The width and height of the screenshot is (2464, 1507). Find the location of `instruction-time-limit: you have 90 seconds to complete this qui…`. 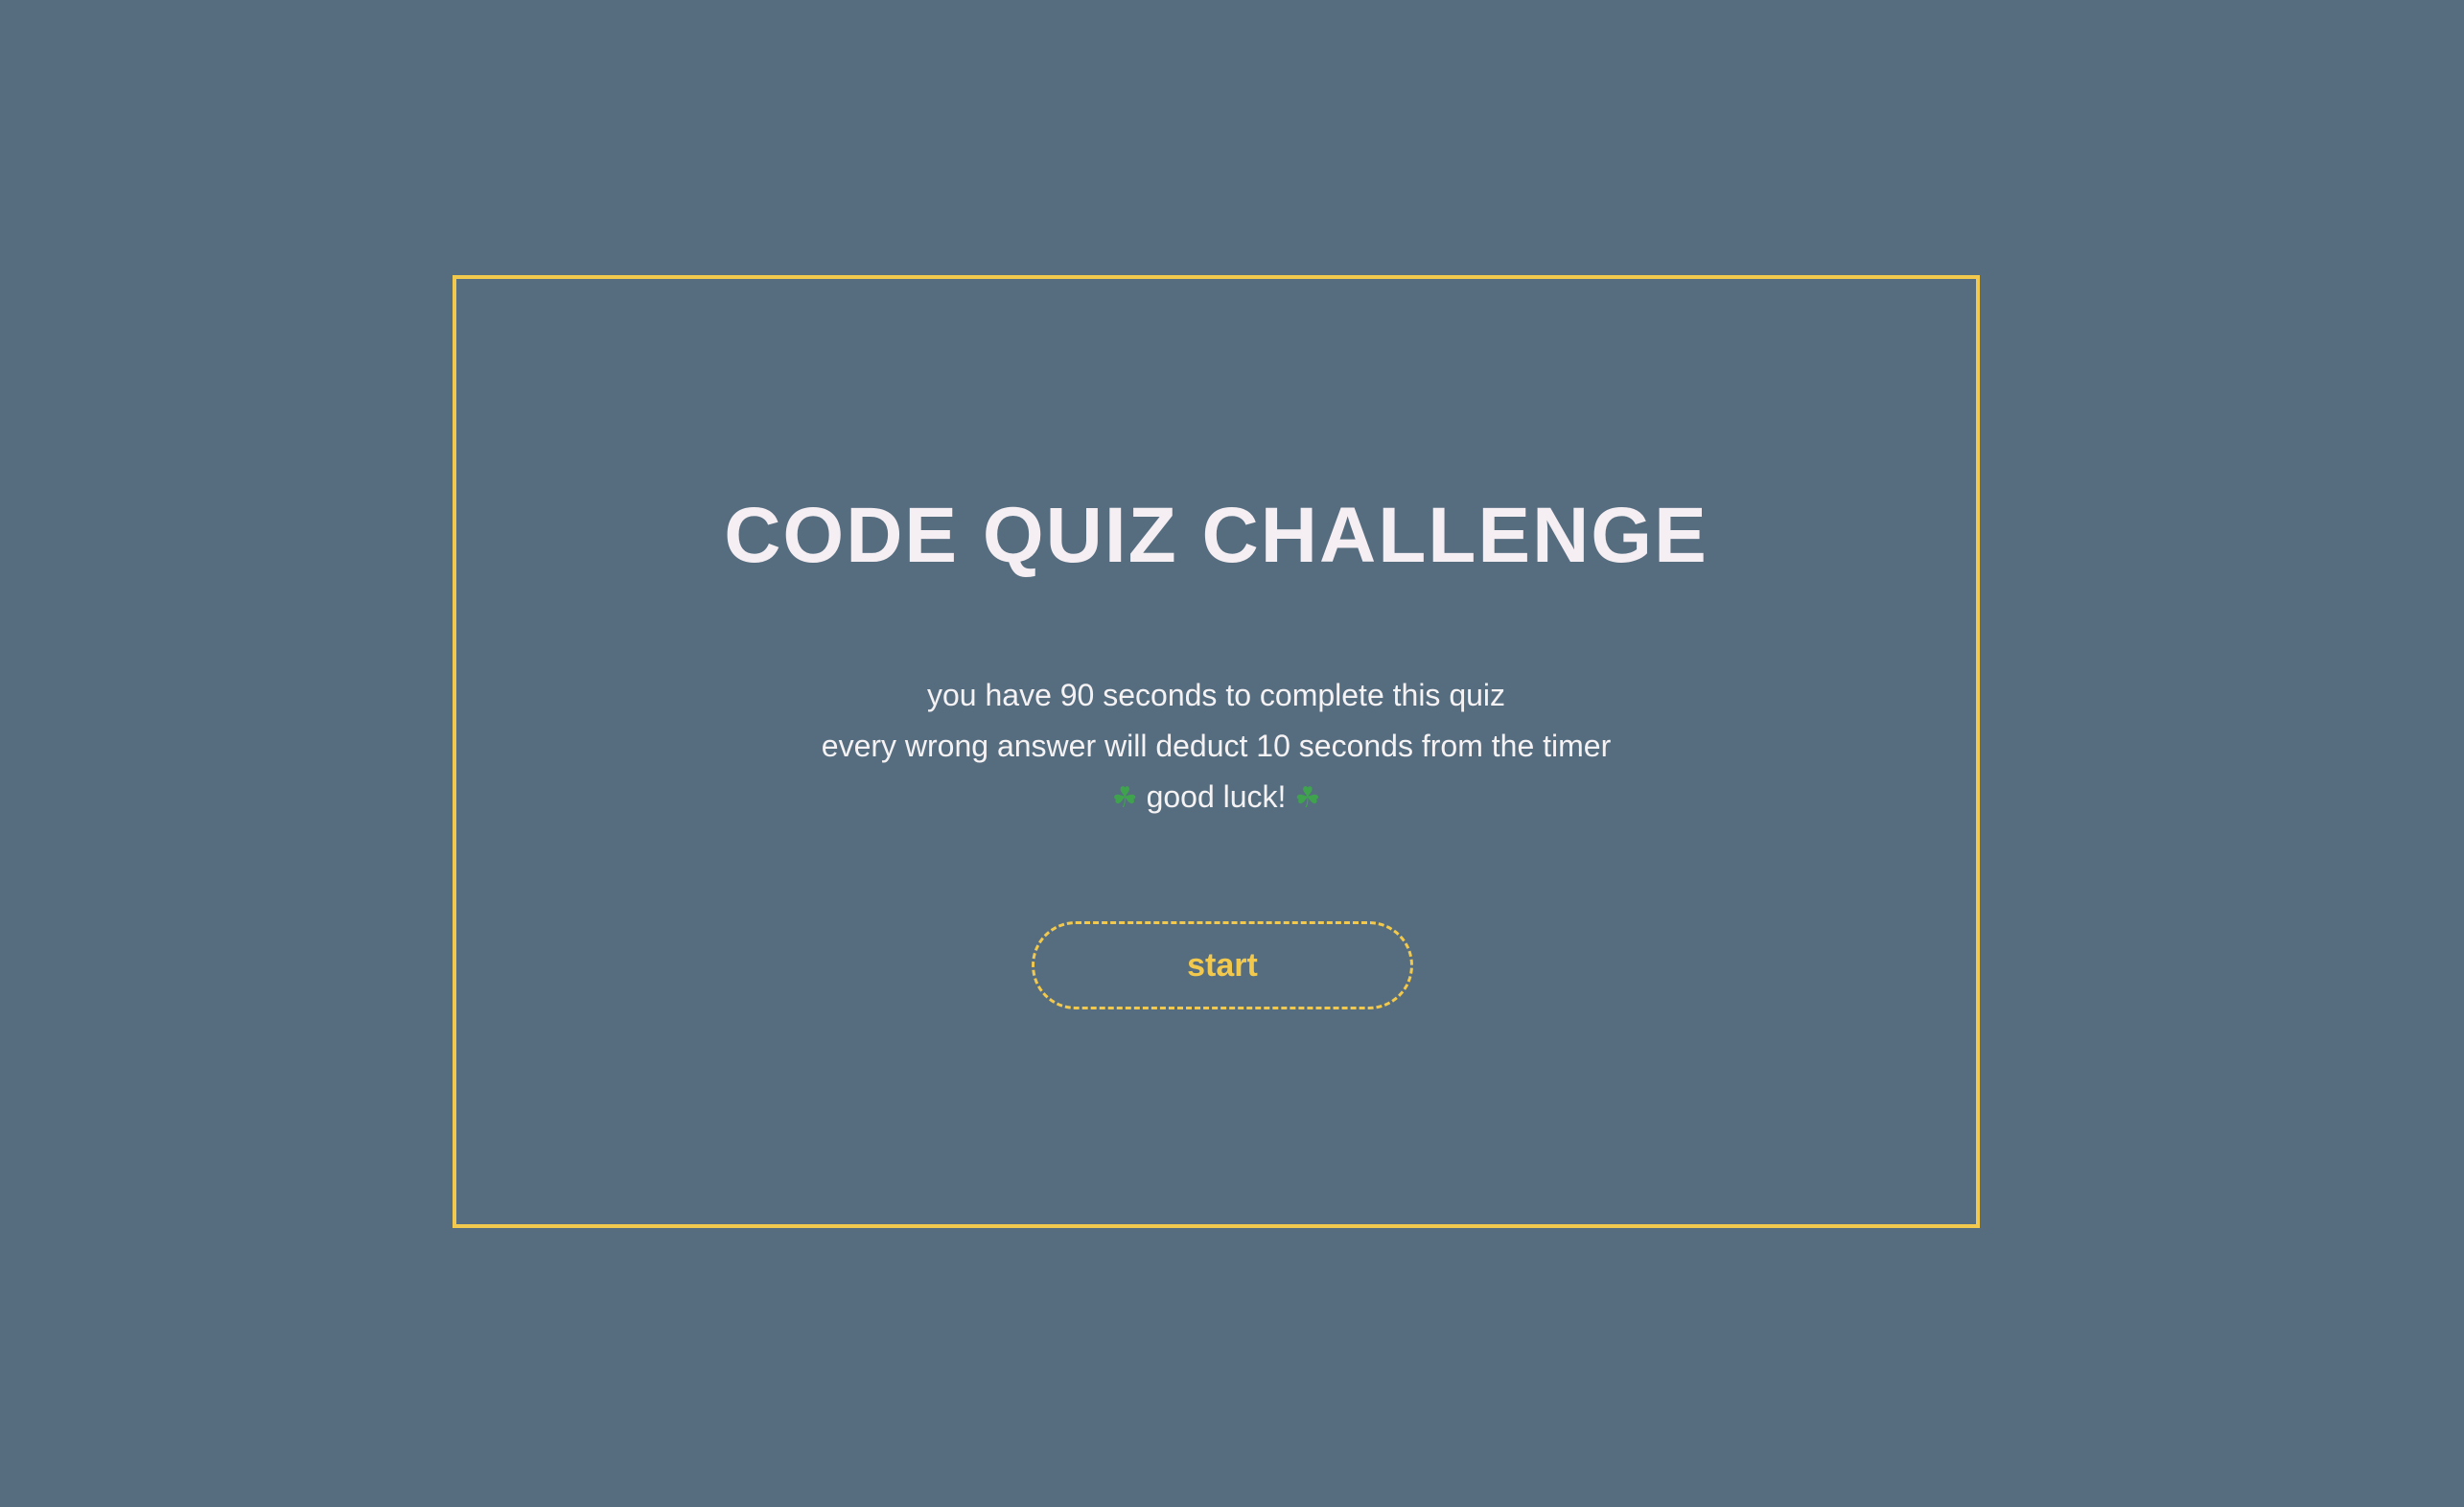

instruction-time-limit: you have 90 seconds to complete this qui… is located at coordinates (1216, 695).